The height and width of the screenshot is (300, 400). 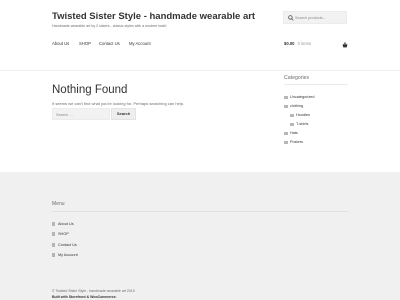 I want to click on footer-item-label: My Account, so click(x=68, y=255).